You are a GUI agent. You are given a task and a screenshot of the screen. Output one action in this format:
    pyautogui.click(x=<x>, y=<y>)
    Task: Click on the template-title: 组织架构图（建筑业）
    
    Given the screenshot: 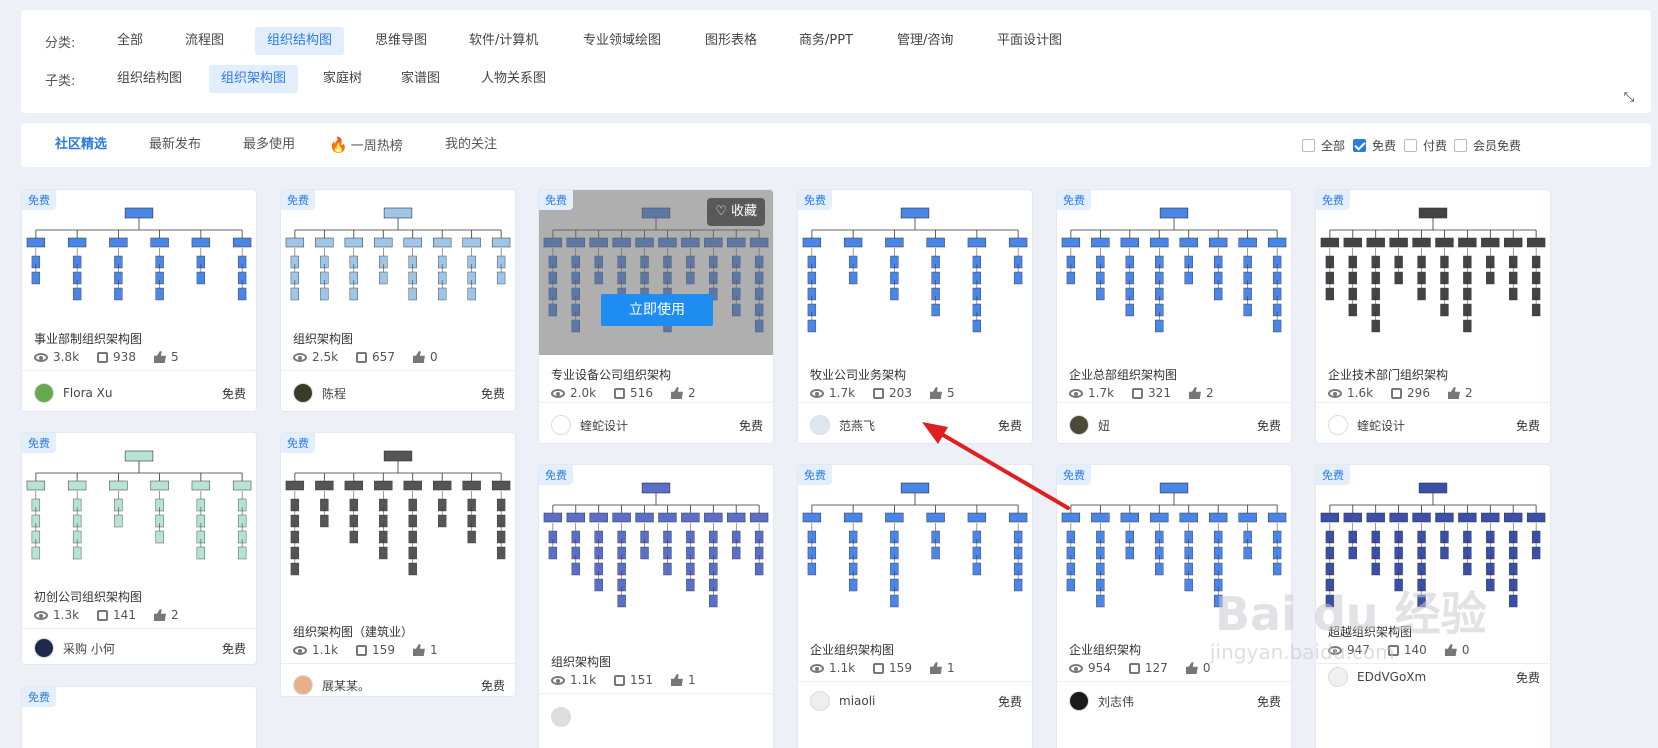 What is the action you would take?
    pyautogui.click(x=353, y=631)
    